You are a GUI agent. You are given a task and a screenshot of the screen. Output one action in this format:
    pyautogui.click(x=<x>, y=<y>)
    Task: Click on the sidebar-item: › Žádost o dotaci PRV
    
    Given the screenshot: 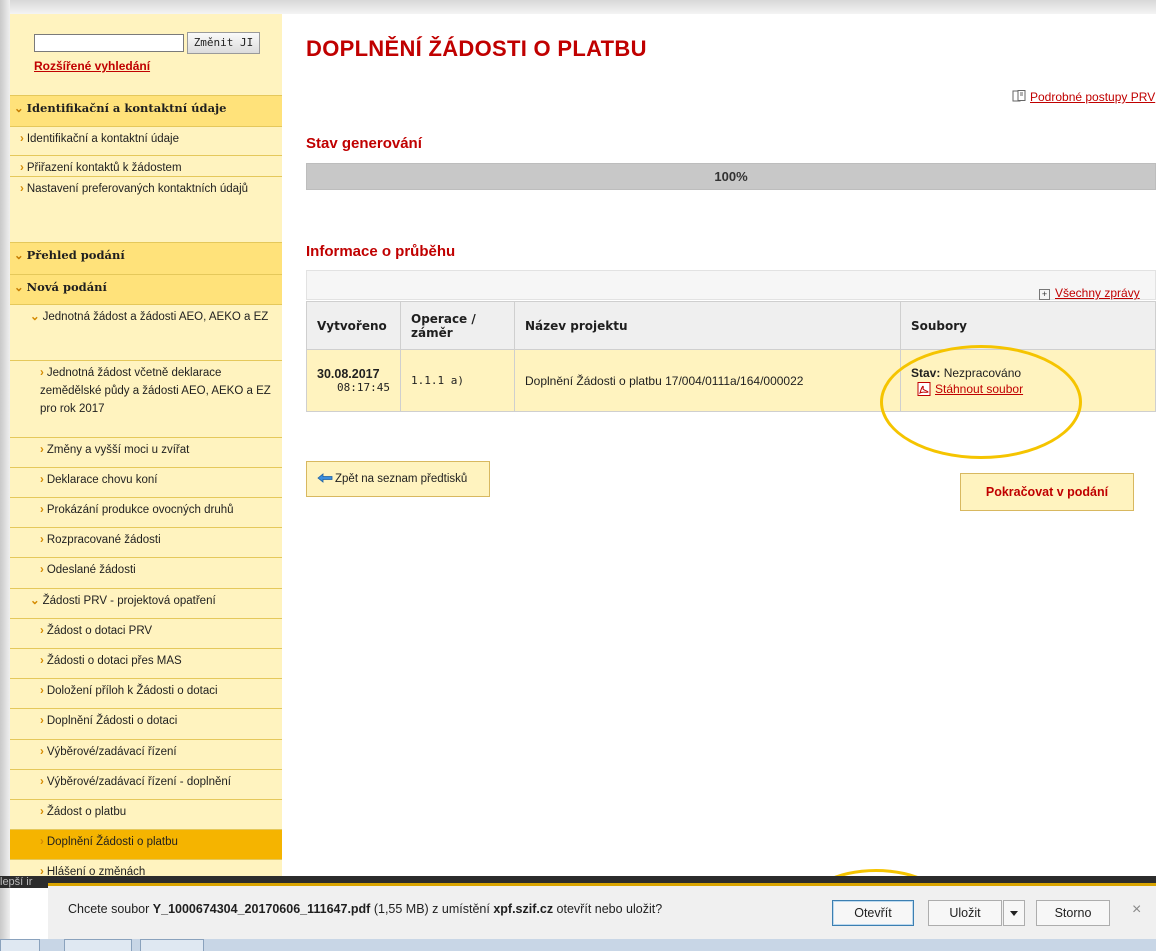 What is the action you would take?
    pyautogui.click(x=146, y=633)
    